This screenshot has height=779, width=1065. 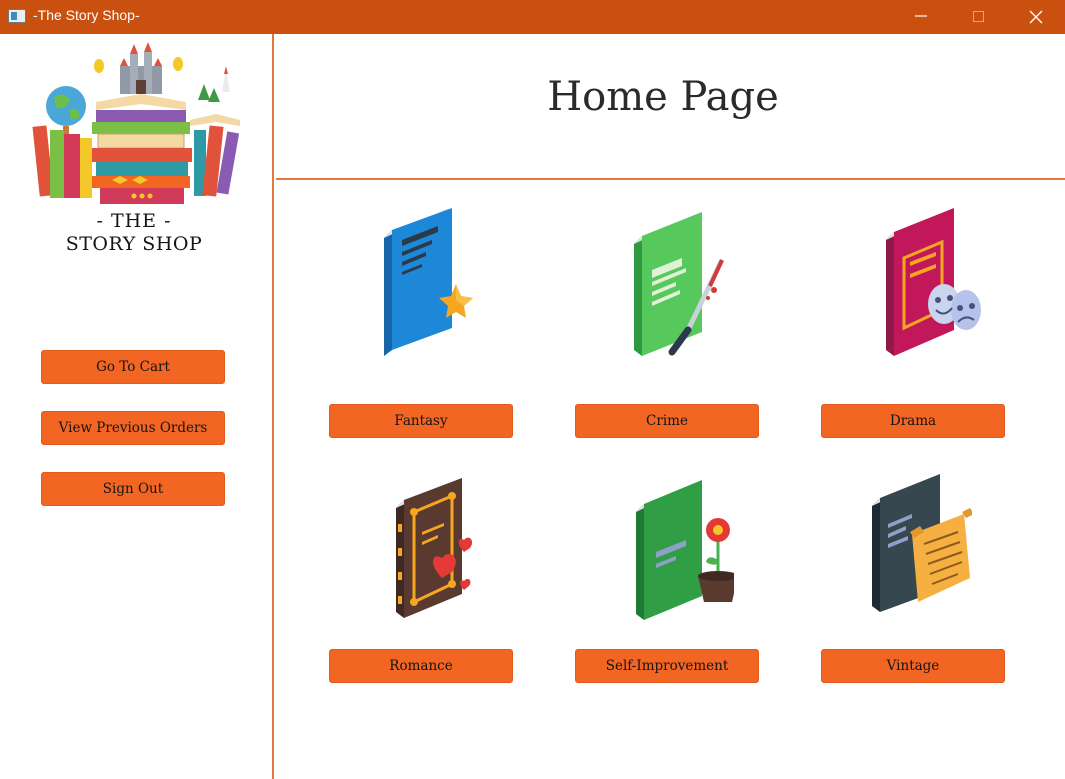 What do you see at coordinates (136, 123) in the screenshot?
I see `story-shop-logo` at bounding box center [136, 123].